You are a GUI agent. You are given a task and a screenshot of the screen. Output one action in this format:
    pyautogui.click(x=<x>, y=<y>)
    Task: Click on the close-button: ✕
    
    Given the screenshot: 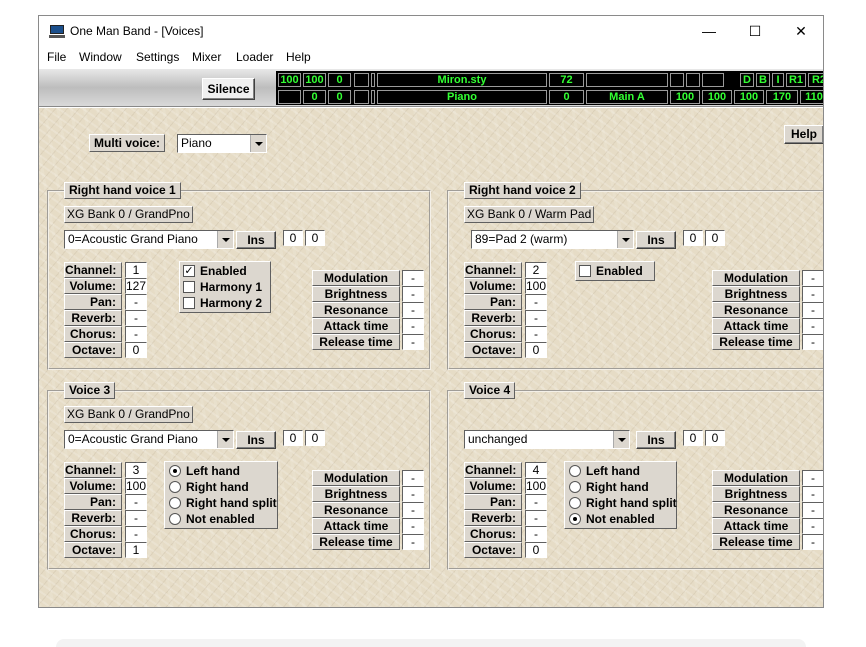 What is the action you would take?
    pyautogui.click(x=800, y=31)
    